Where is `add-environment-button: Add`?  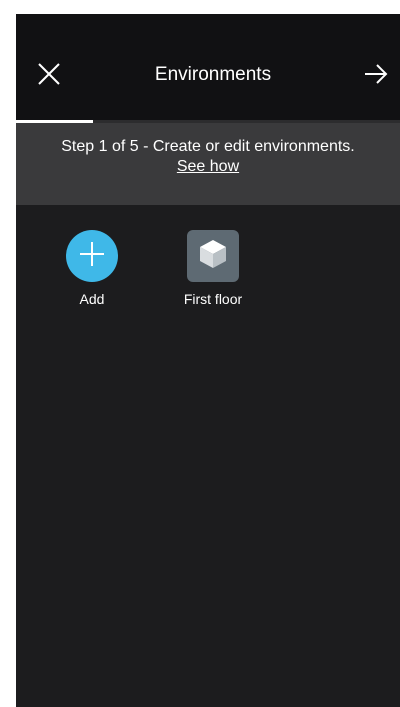
add-environment-button: Add is located at coordinates (92, 269).